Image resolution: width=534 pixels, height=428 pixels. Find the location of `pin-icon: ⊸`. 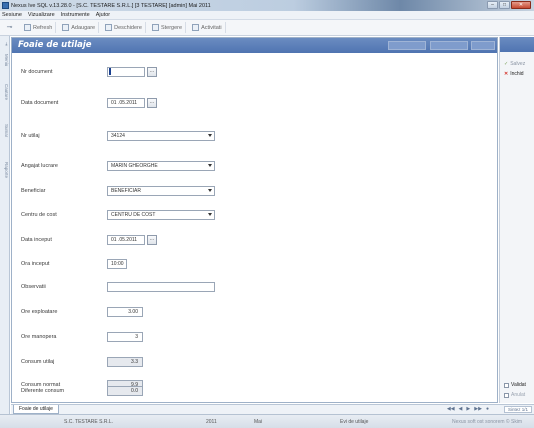

pin-icon: ⊸ is located at coordinates (9, 27).